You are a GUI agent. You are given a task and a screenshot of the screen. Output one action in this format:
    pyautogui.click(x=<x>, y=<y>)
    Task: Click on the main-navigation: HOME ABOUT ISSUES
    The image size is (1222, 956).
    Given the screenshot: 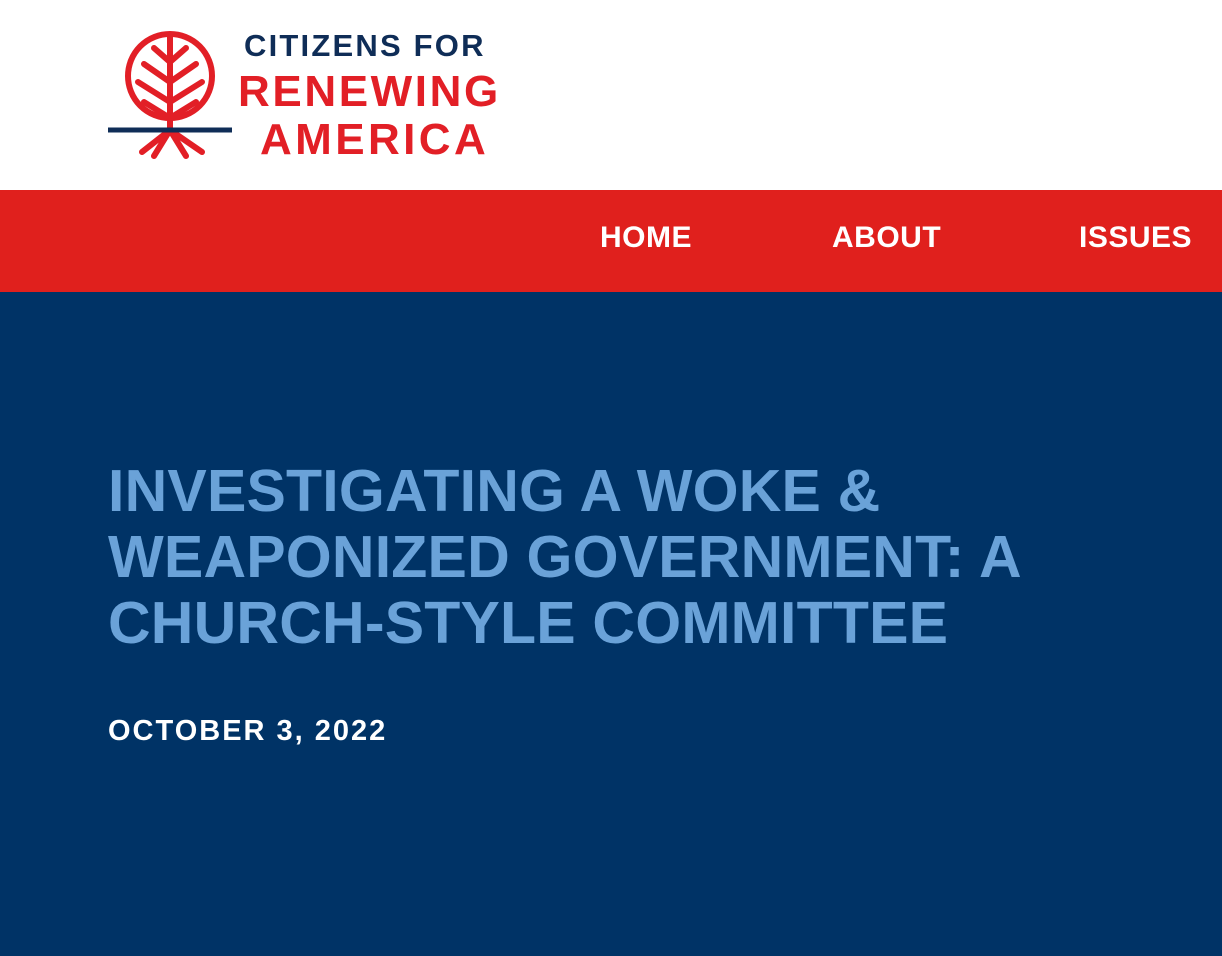 What is the action you would take?
    pyautogui.click(x=611, y=241)
    